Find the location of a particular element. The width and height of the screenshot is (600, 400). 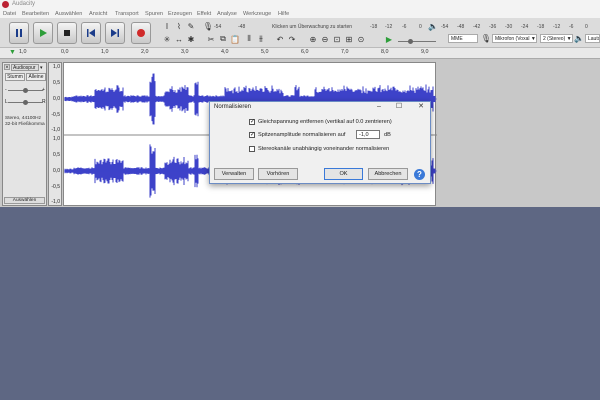

selection-tool-icon: I is located at coordinates (167, 26).